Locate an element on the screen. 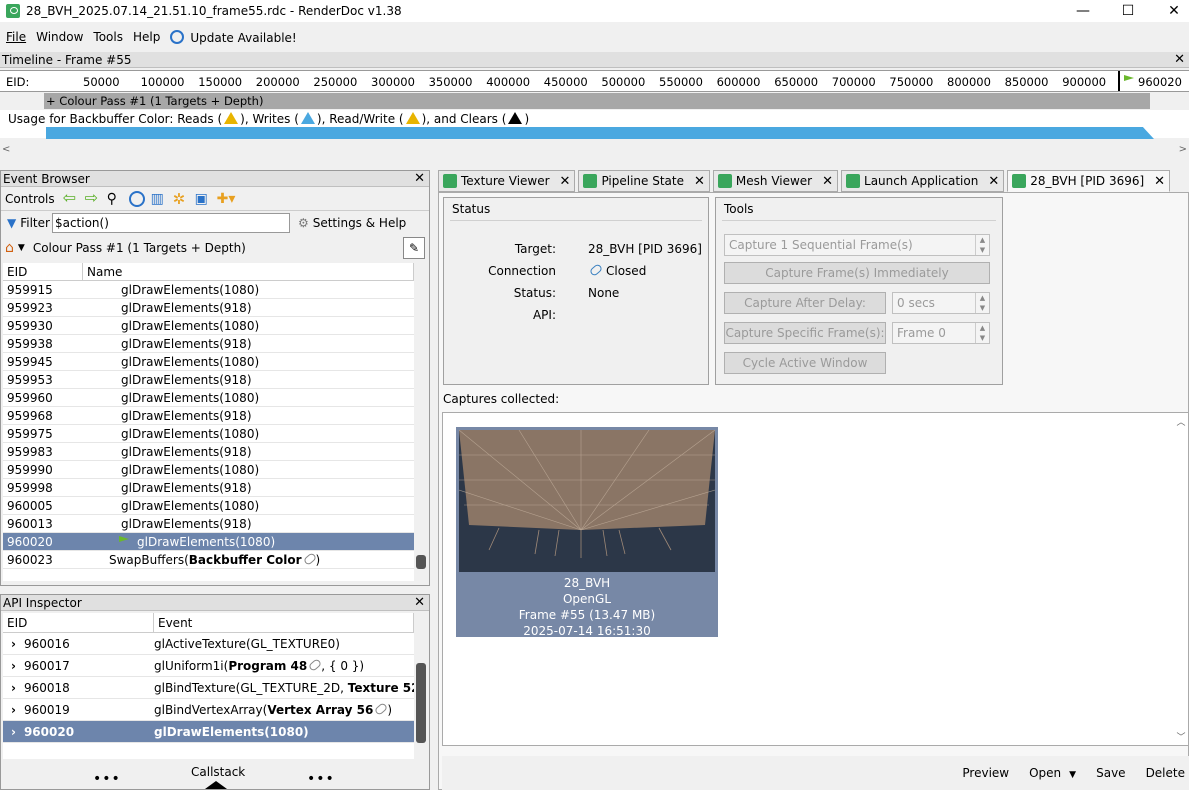  table-row: 960023 SwapBuffers(Backbuffer Color) is located at coordinates (208, 560).